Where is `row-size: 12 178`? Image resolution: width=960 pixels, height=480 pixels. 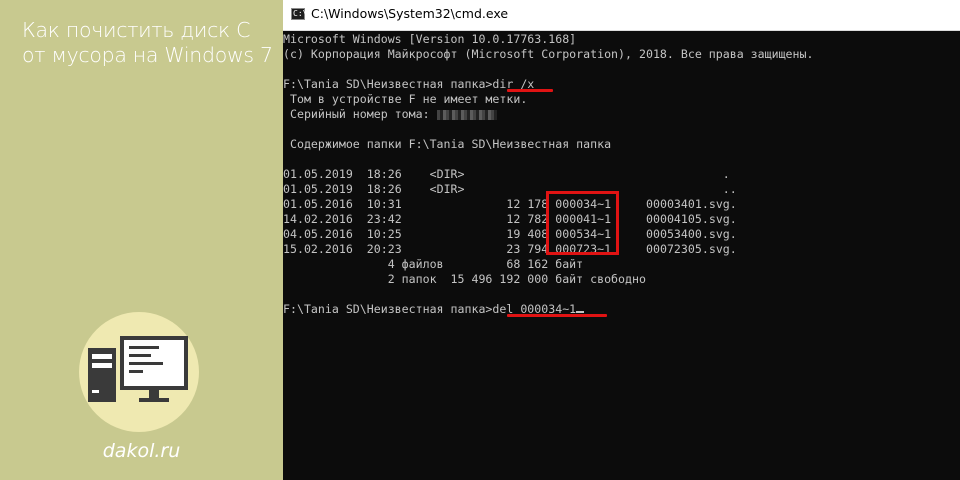 row-size: 12 178 is located at coordinates (527, 204).